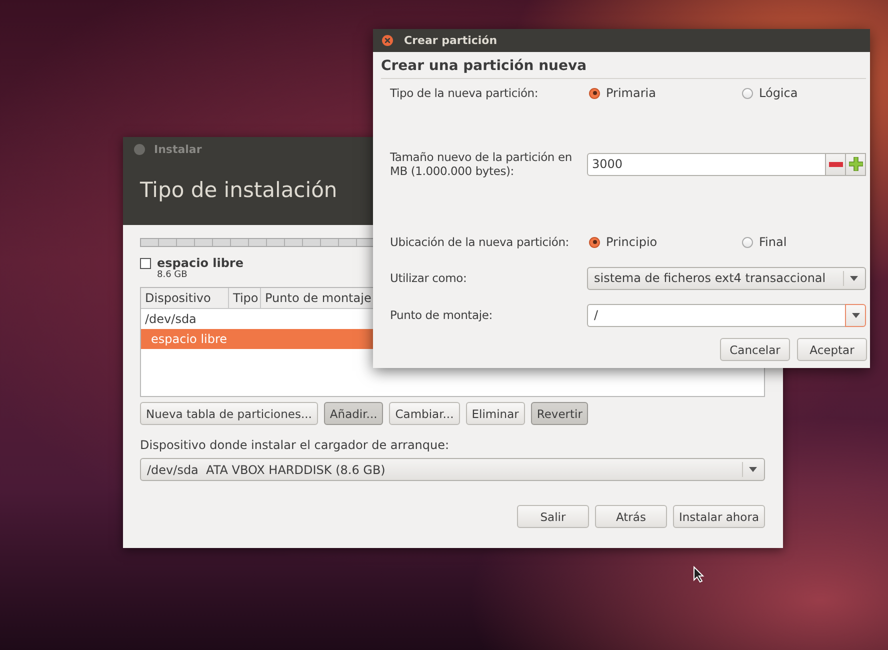 This screenshot has height=650, width=888. What do you see at coordinates (245, 298) in the screenshot?
I see `column-header: Tipo` at bounding box center [245, 298].